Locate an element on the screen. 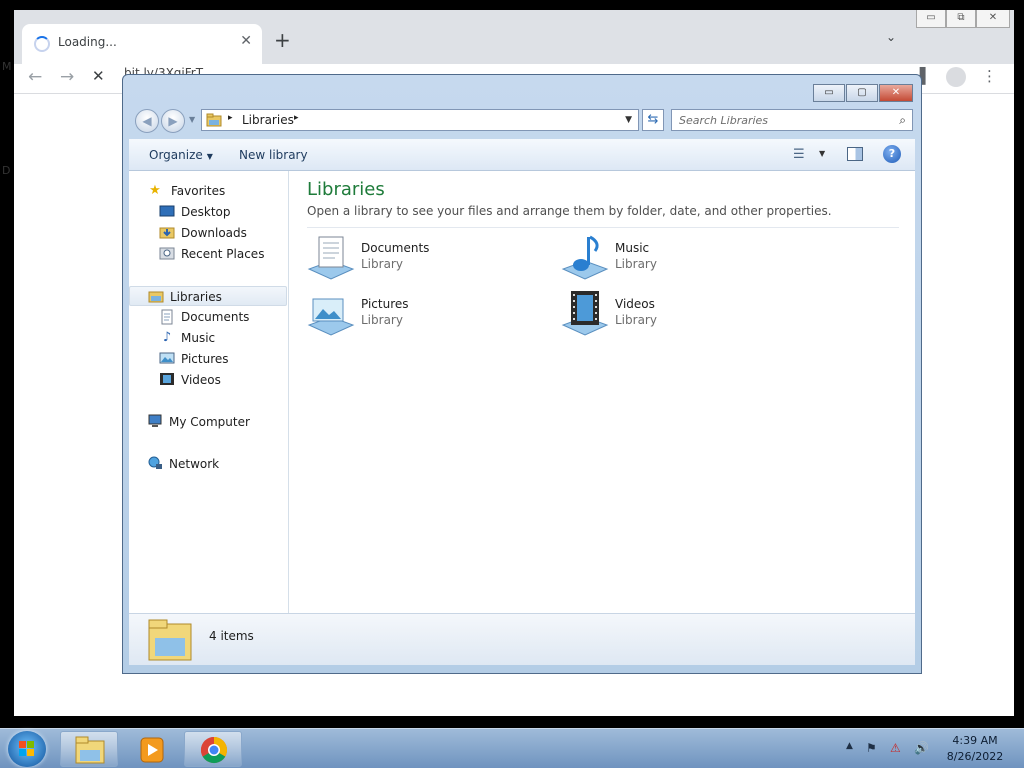 The image size is (1024, 768). address-bar: ▸ Libraries ▸ ▼ is located at coordinates (420, 120).